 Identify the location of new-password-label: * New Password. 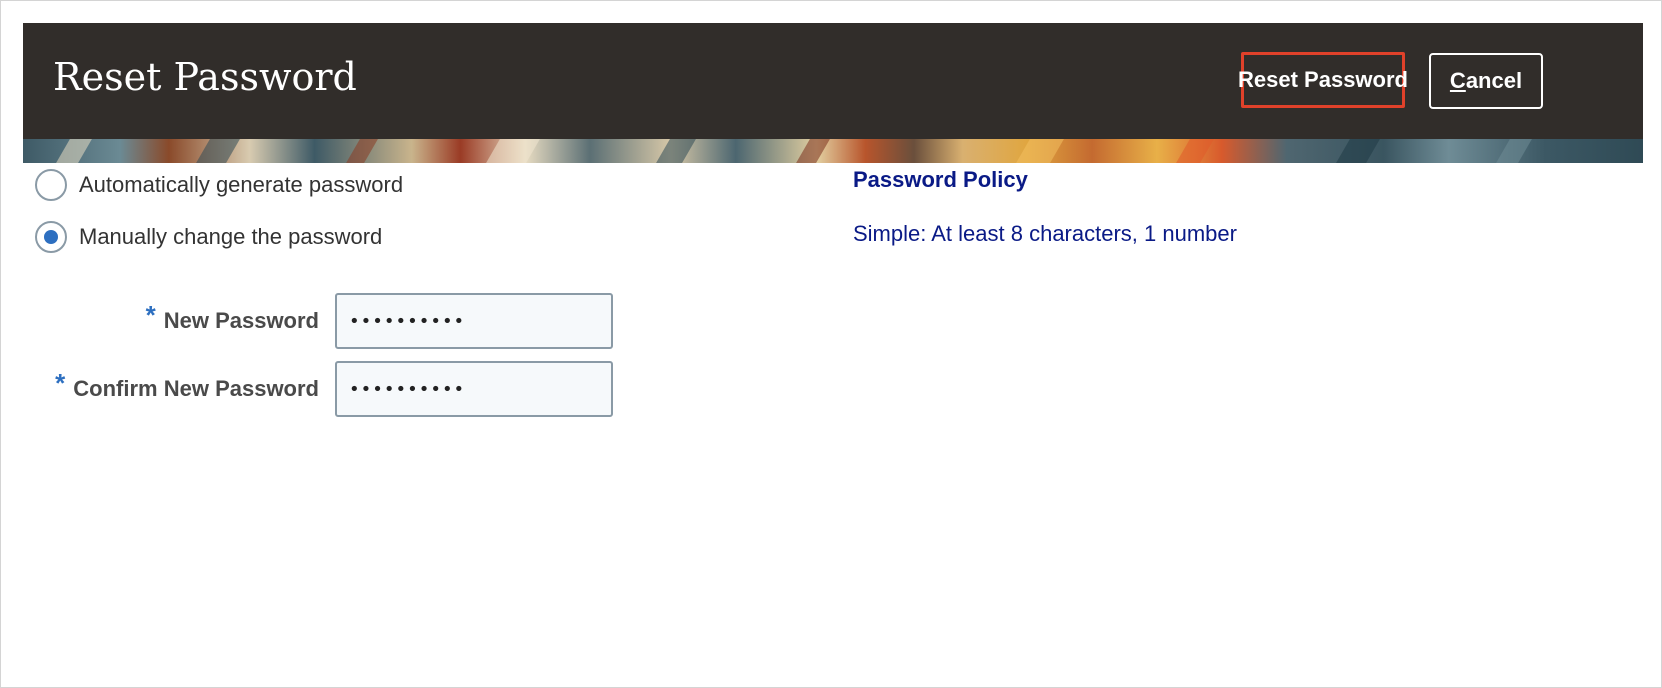
(232, 321).